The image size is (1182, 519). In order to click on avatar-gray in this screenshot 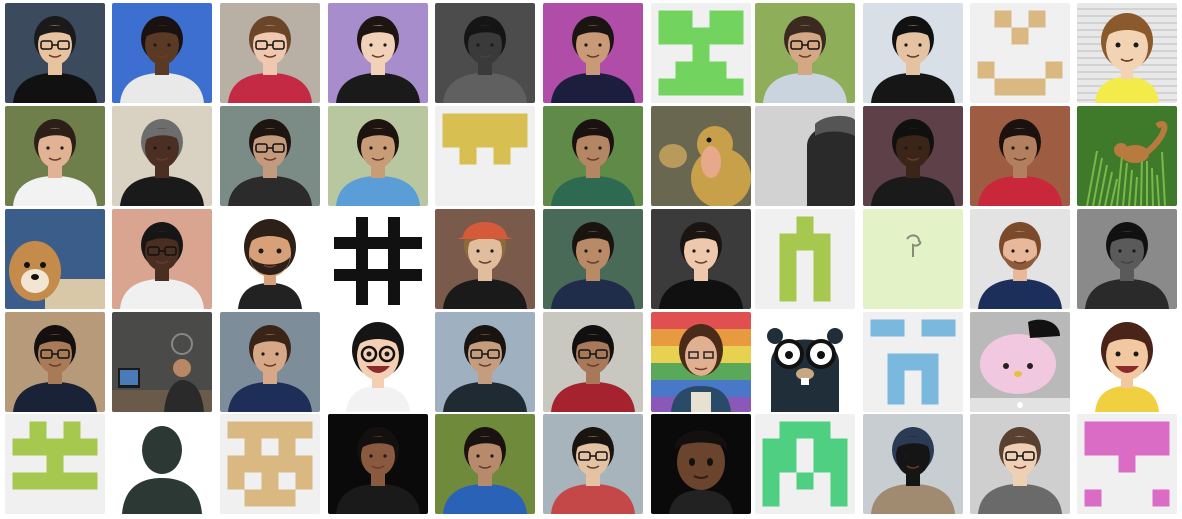, I will do `click(805, 156)`.